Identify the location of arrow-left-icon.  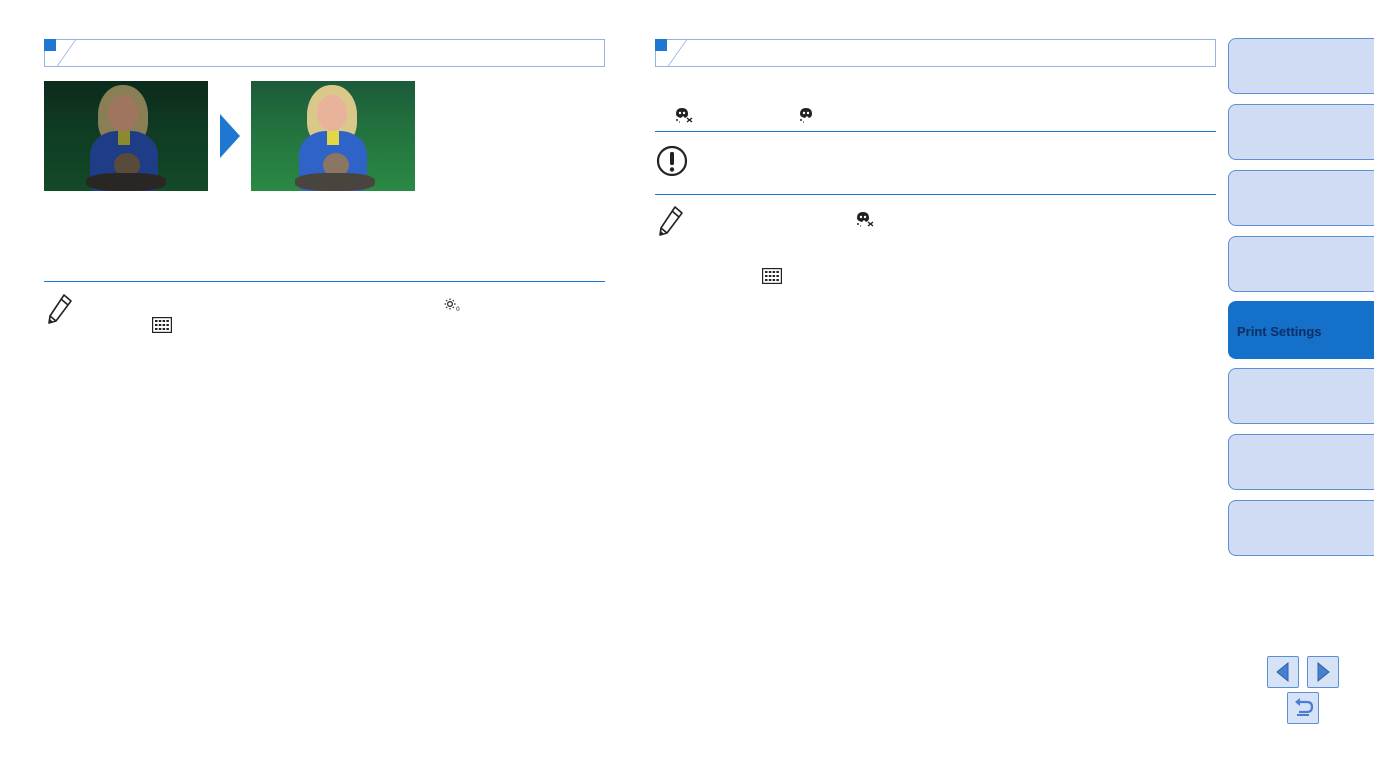
(1282, 672).